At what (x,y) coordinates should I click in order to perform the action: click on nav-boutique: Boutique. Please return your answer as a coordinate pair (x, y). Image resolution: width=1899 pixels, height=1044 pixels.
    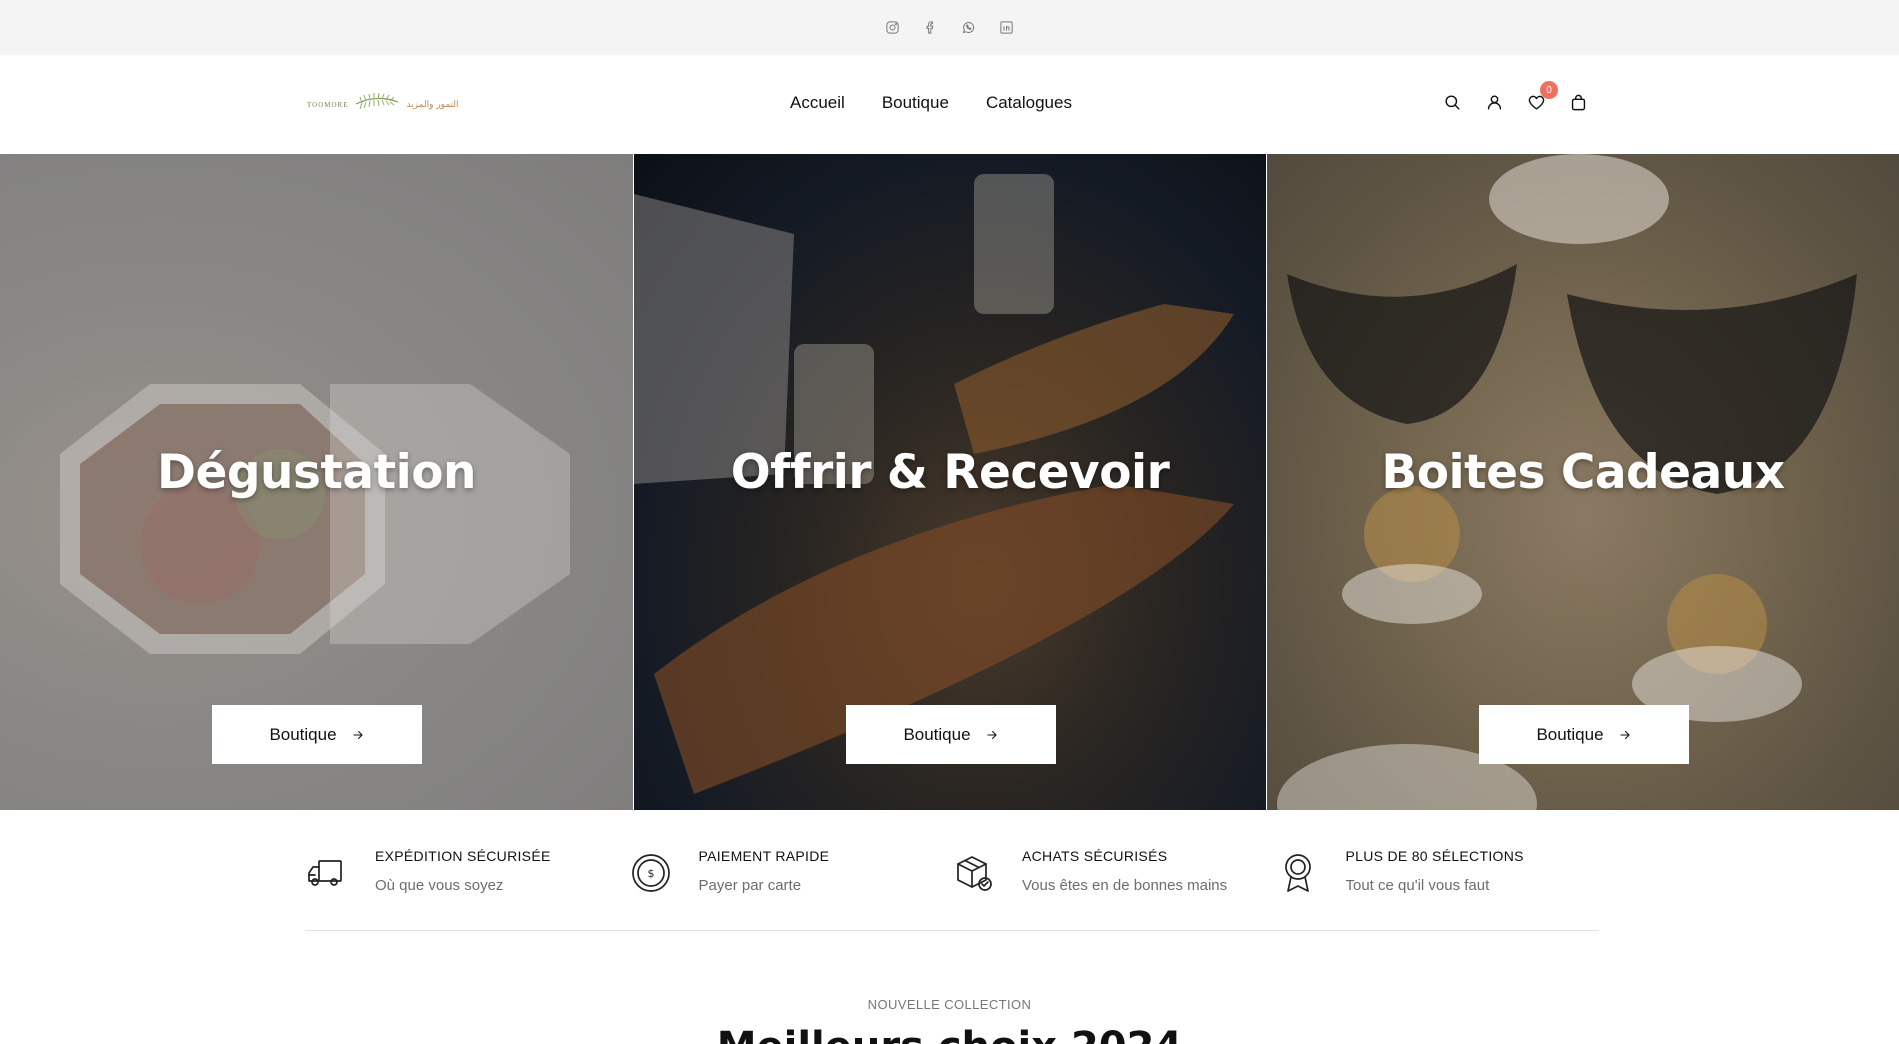
    Looking at the image, I should click on (915, 103).